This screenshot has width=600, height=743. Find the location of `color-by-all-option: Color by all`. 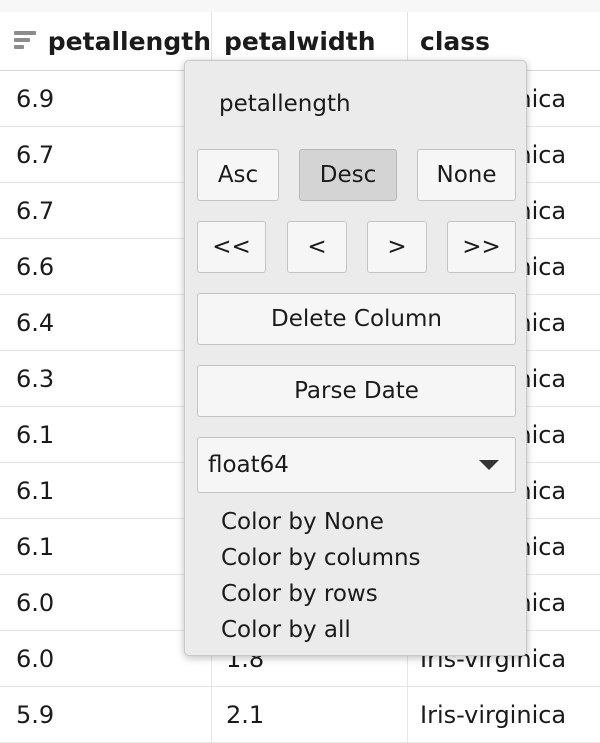

color-by-all-option: Color by all is located at coordinates (286, 630).